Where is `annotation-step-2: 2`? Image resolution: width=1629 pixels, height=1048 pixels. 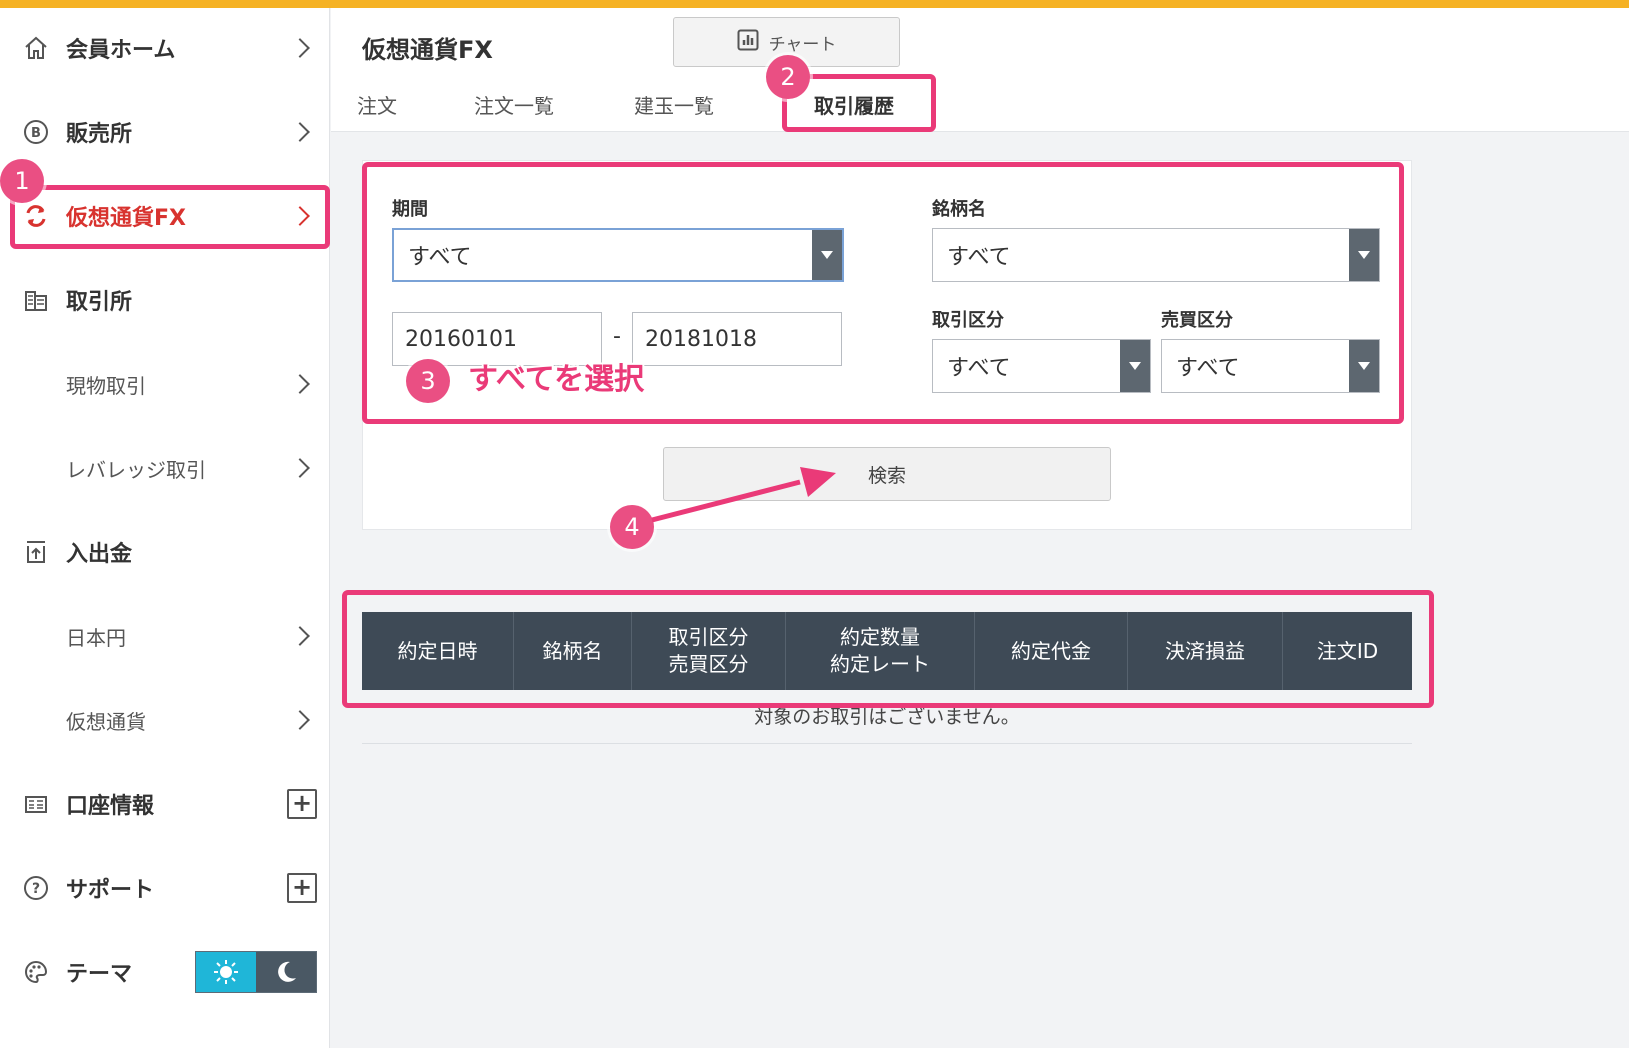
annotation-step-2: 2 is located at coordinates (788, 77).